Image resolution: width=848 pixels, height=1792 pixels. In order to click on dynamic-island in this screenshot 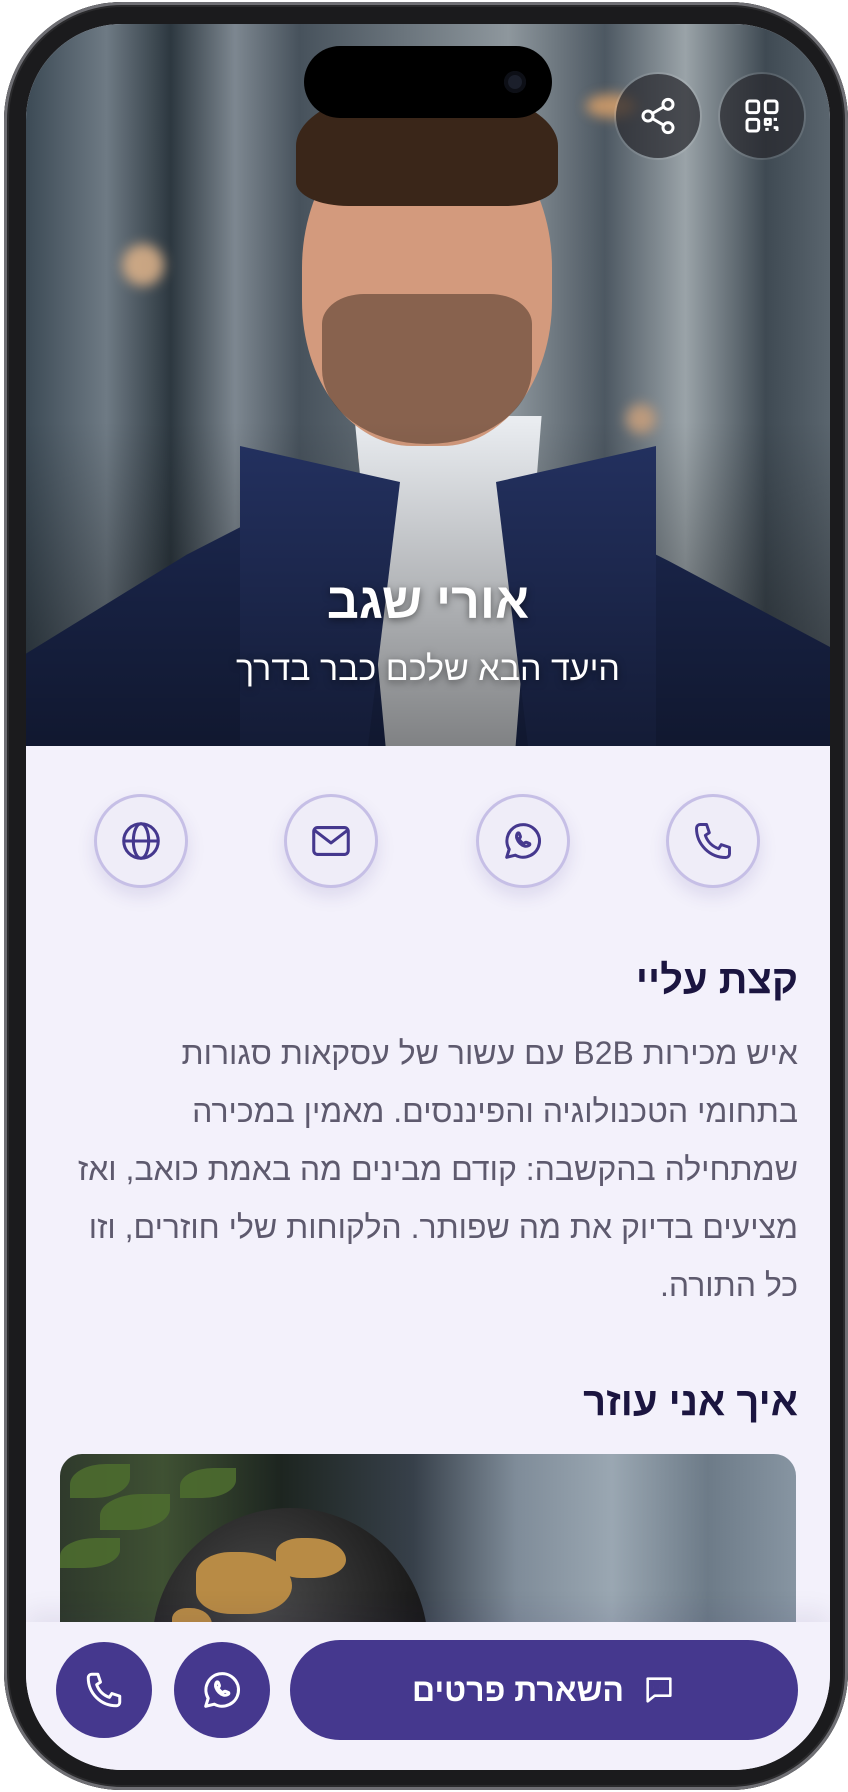, I will do `click(428, 82)`.